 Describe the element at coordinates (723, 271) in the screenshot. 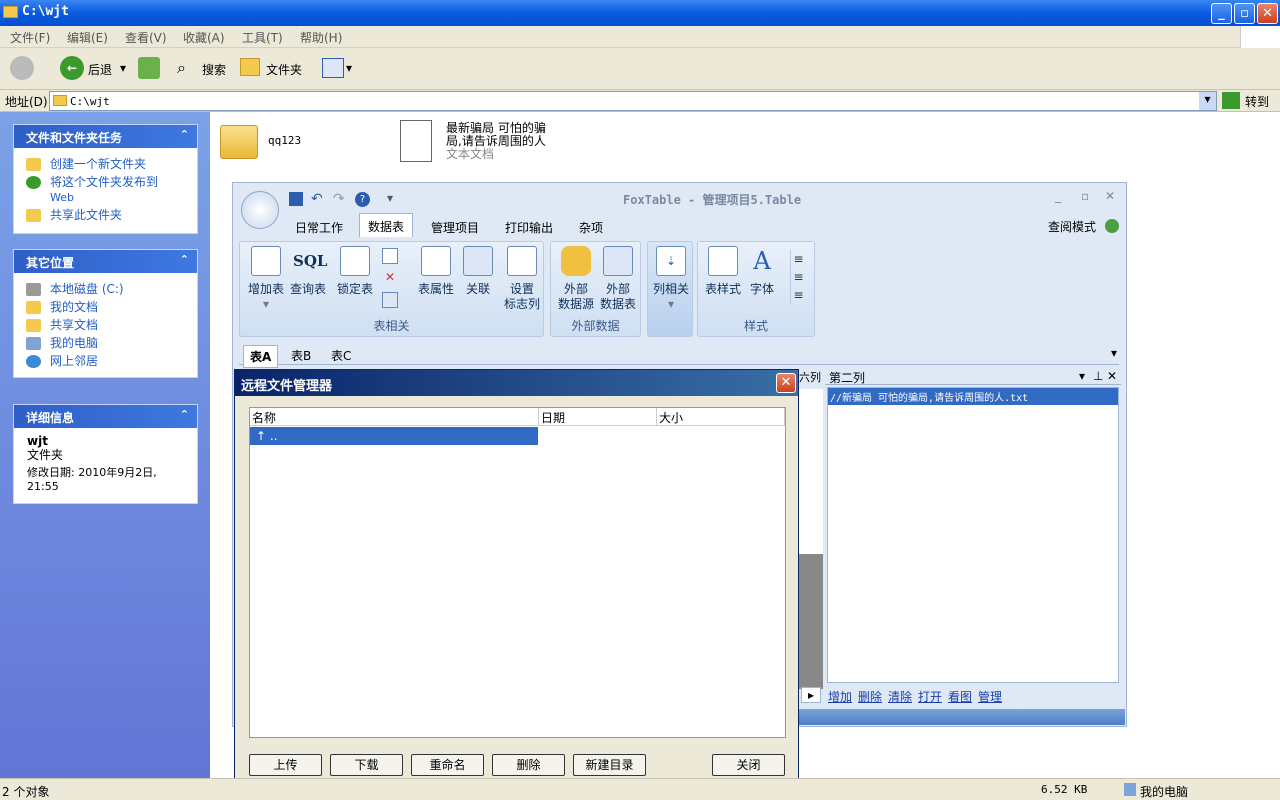

I see `table-style-button: 表样式` at that location.